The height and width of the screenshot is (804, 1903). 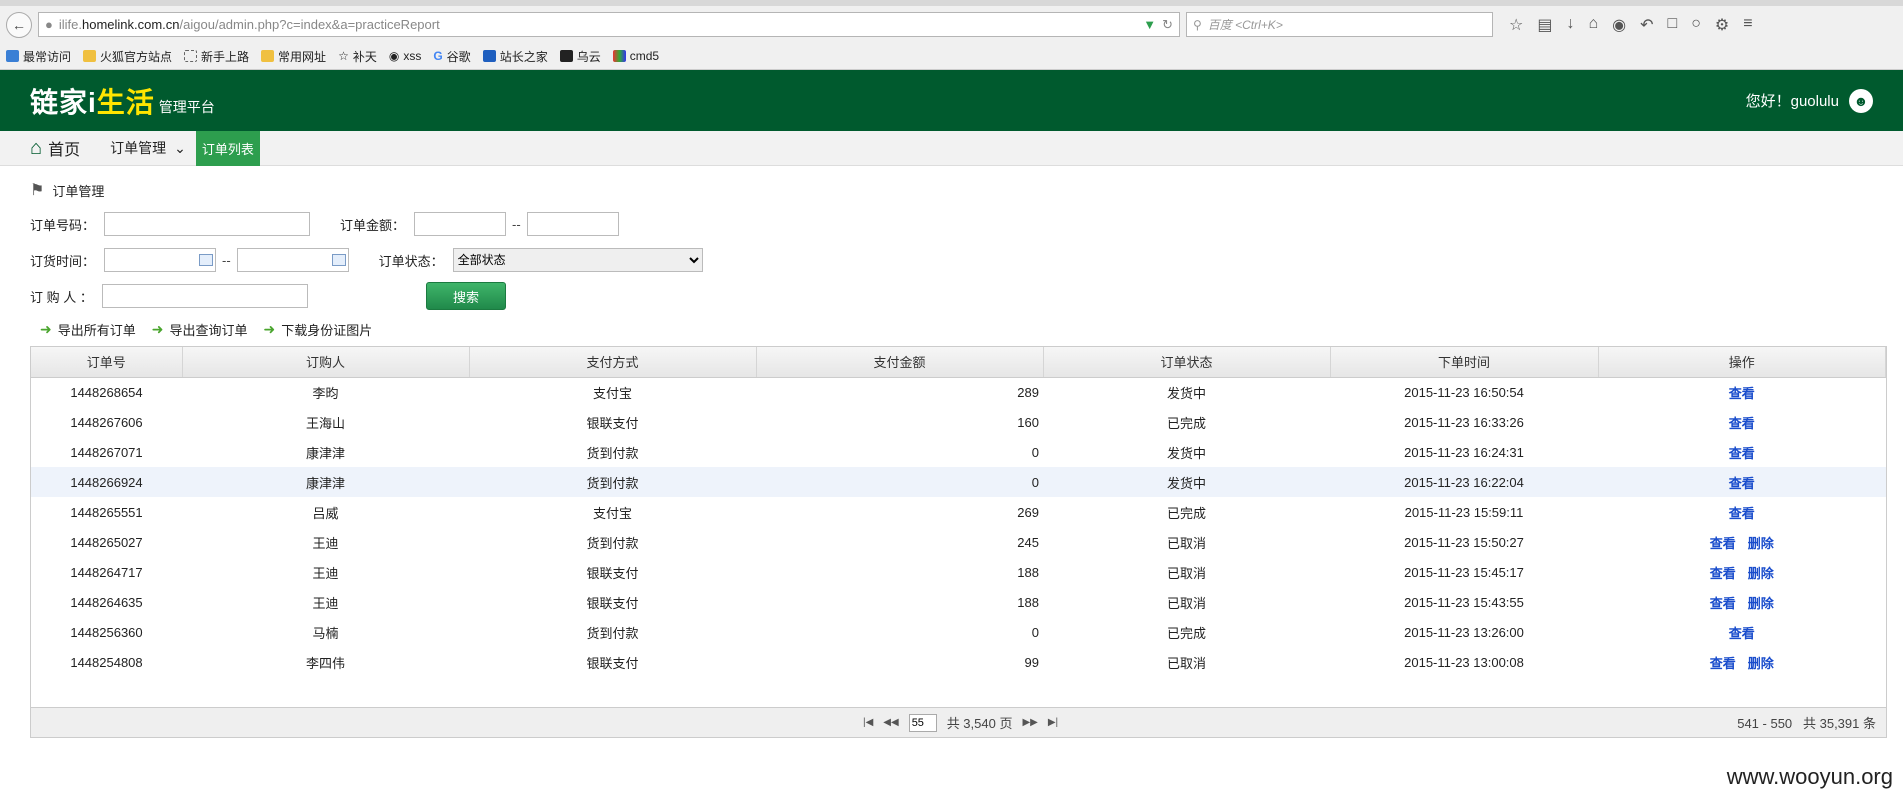 I want to click on comment-icon: ○, so click(x=1696, y=25).